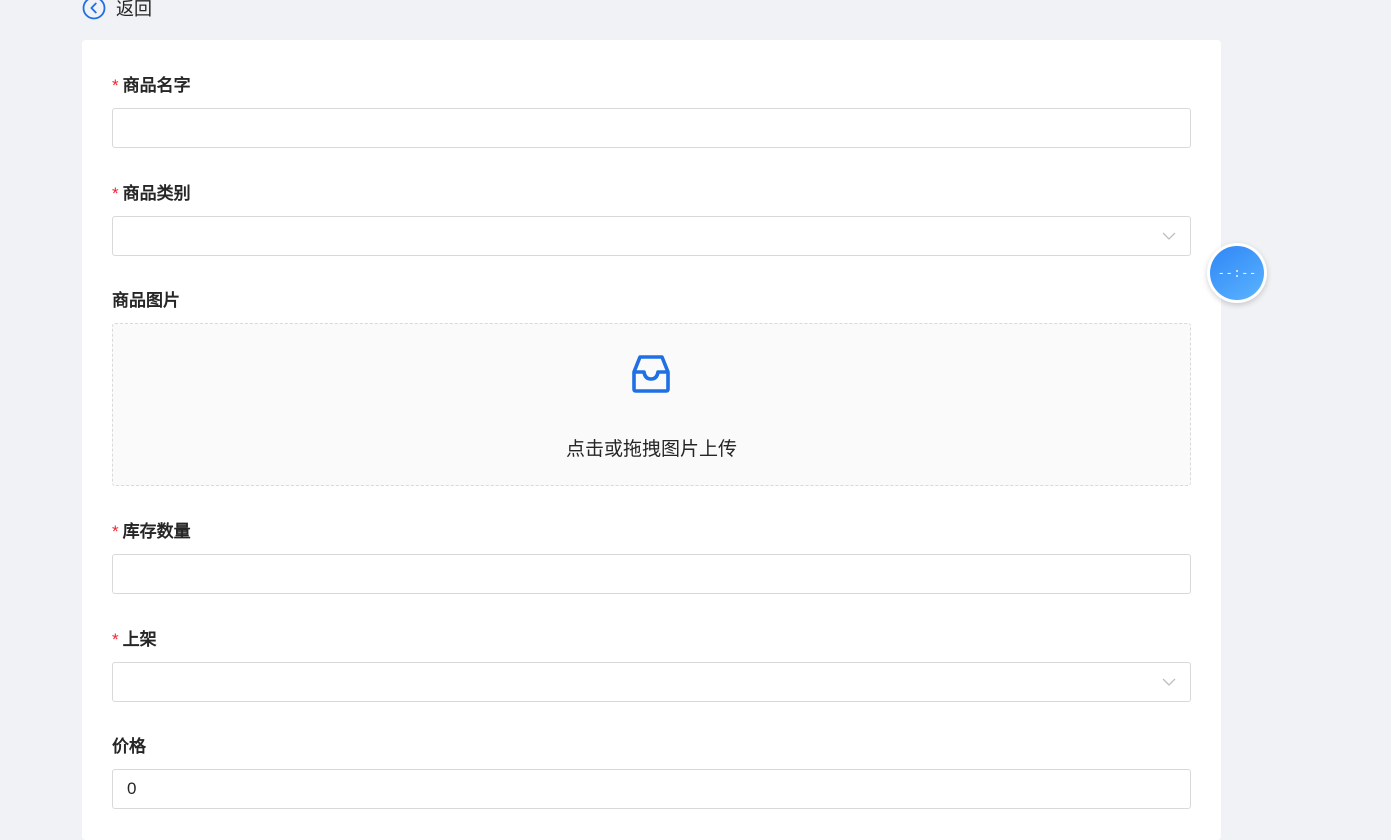  I want to click on price-label: 价格, so click(129, 747).